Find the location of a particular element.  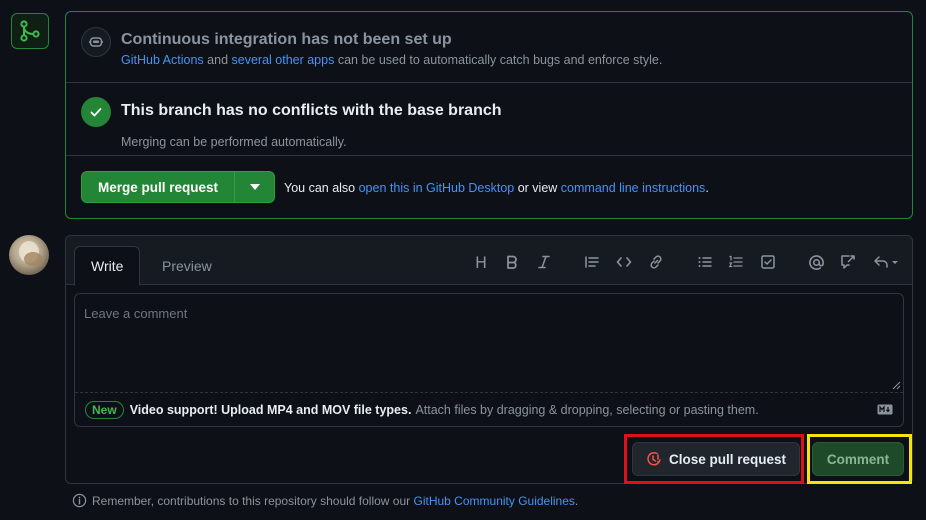

other-apps-link: several other apps is located at coordinates (283, 60).